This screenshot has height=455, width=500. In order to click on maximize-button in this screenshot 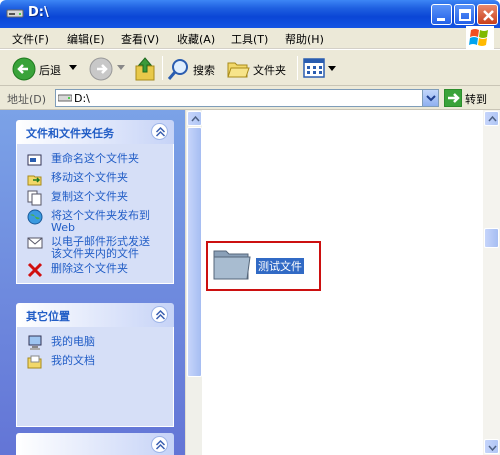, I will do `click(464, 14)`.